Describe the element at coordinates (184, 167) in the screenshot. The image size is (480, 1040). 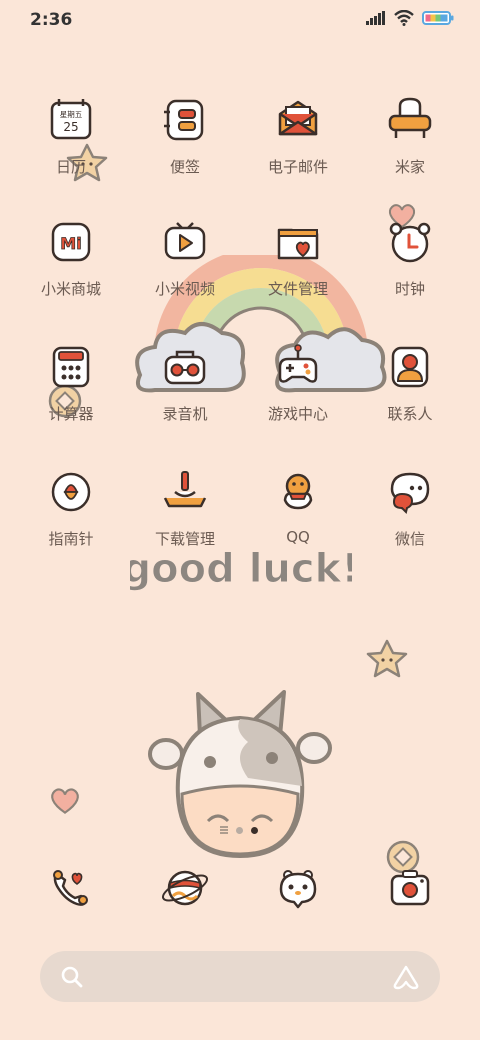
I see `app-label: 便签` at that location.